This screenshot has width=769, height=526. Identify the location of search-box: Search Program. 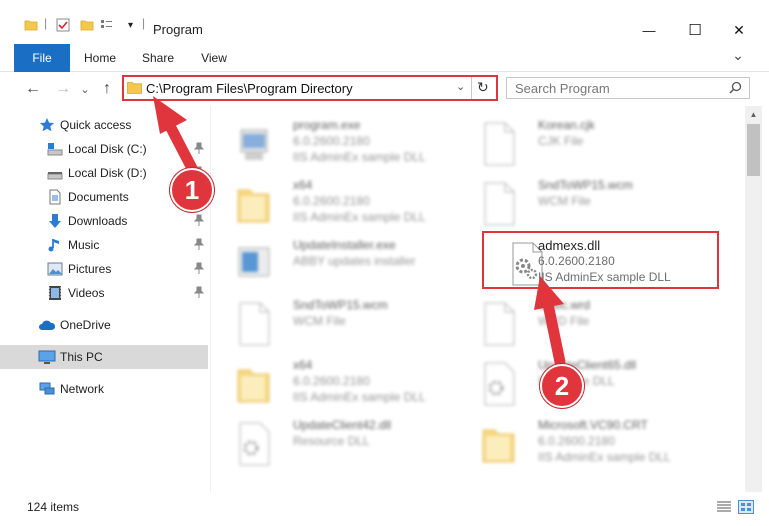
(628, 88).